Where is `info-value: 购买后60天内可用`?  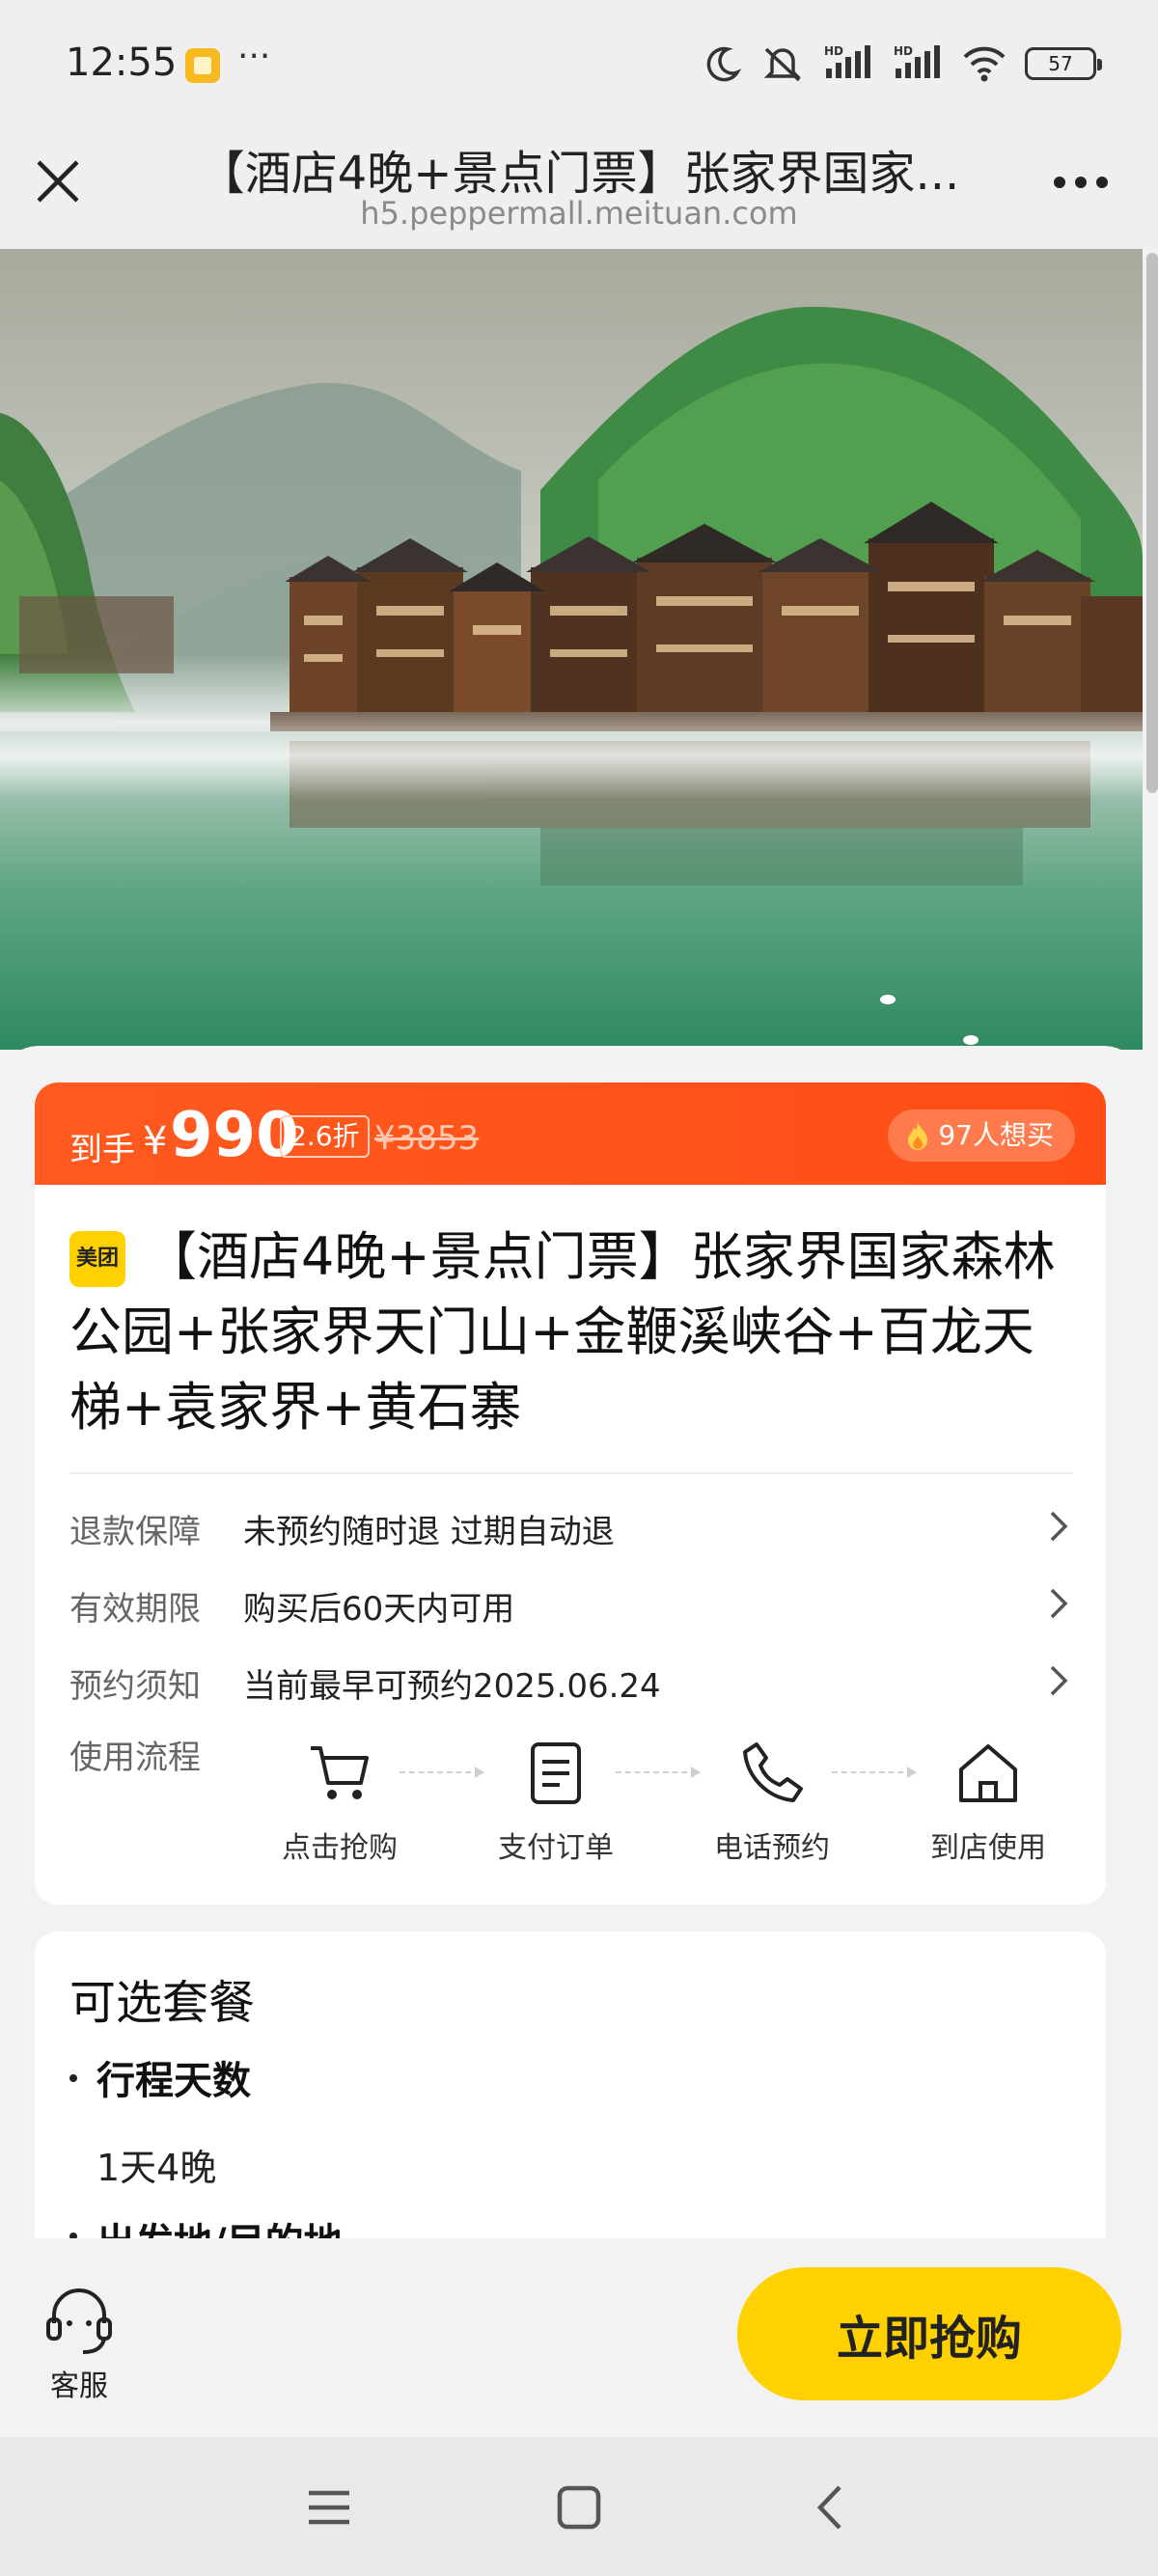 info-value: 购买后60天内可用 is located at coordinates (379, 1609).